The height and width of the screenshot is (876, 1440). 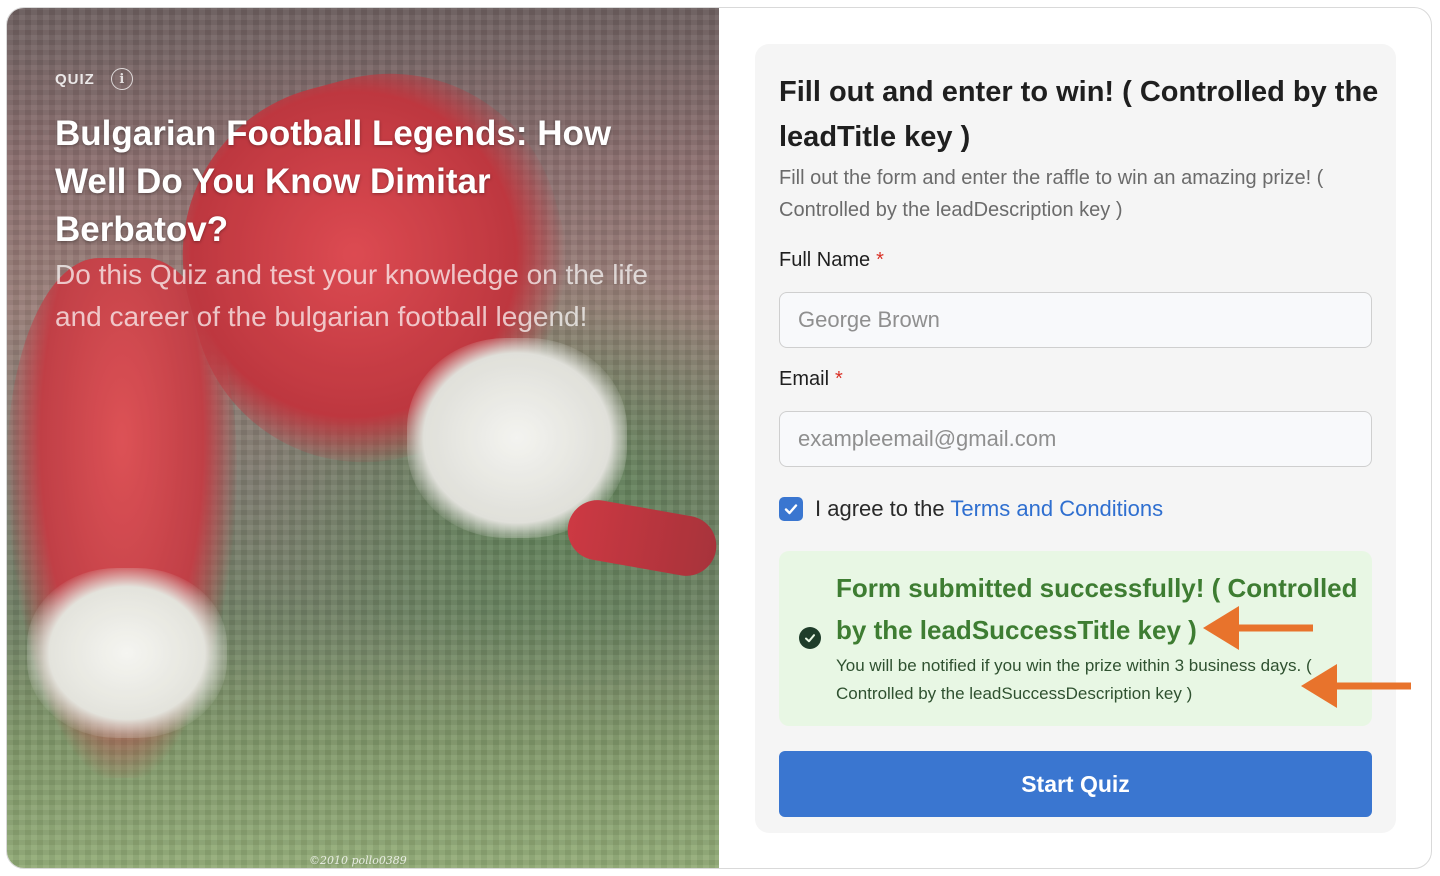 What do you see at coordinates (121, 79) in the screenshot?
I see `info-icon: i` at bounding box center [121, 79].